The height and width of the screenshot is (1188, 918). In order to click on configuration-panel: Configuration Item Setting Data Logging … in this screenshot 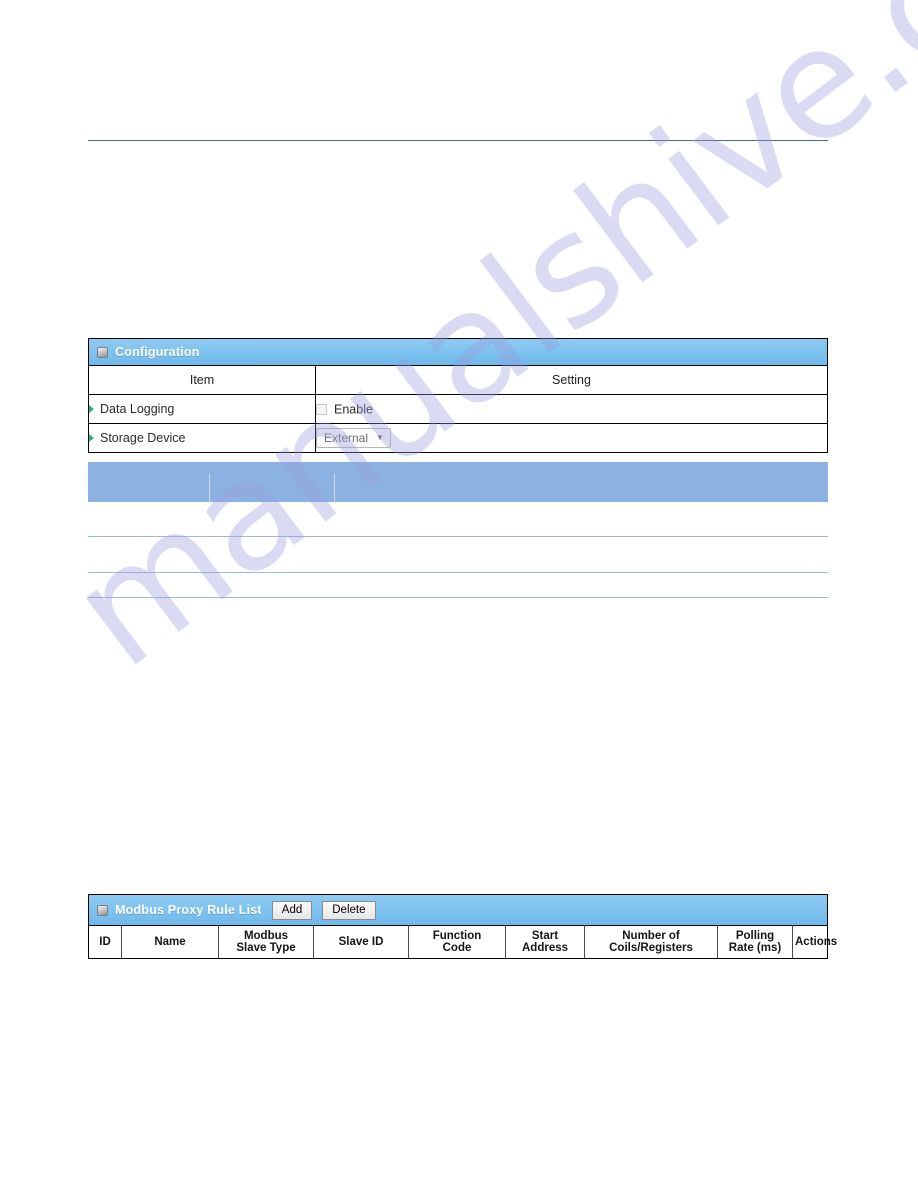, I will do `click(458, 395)`.